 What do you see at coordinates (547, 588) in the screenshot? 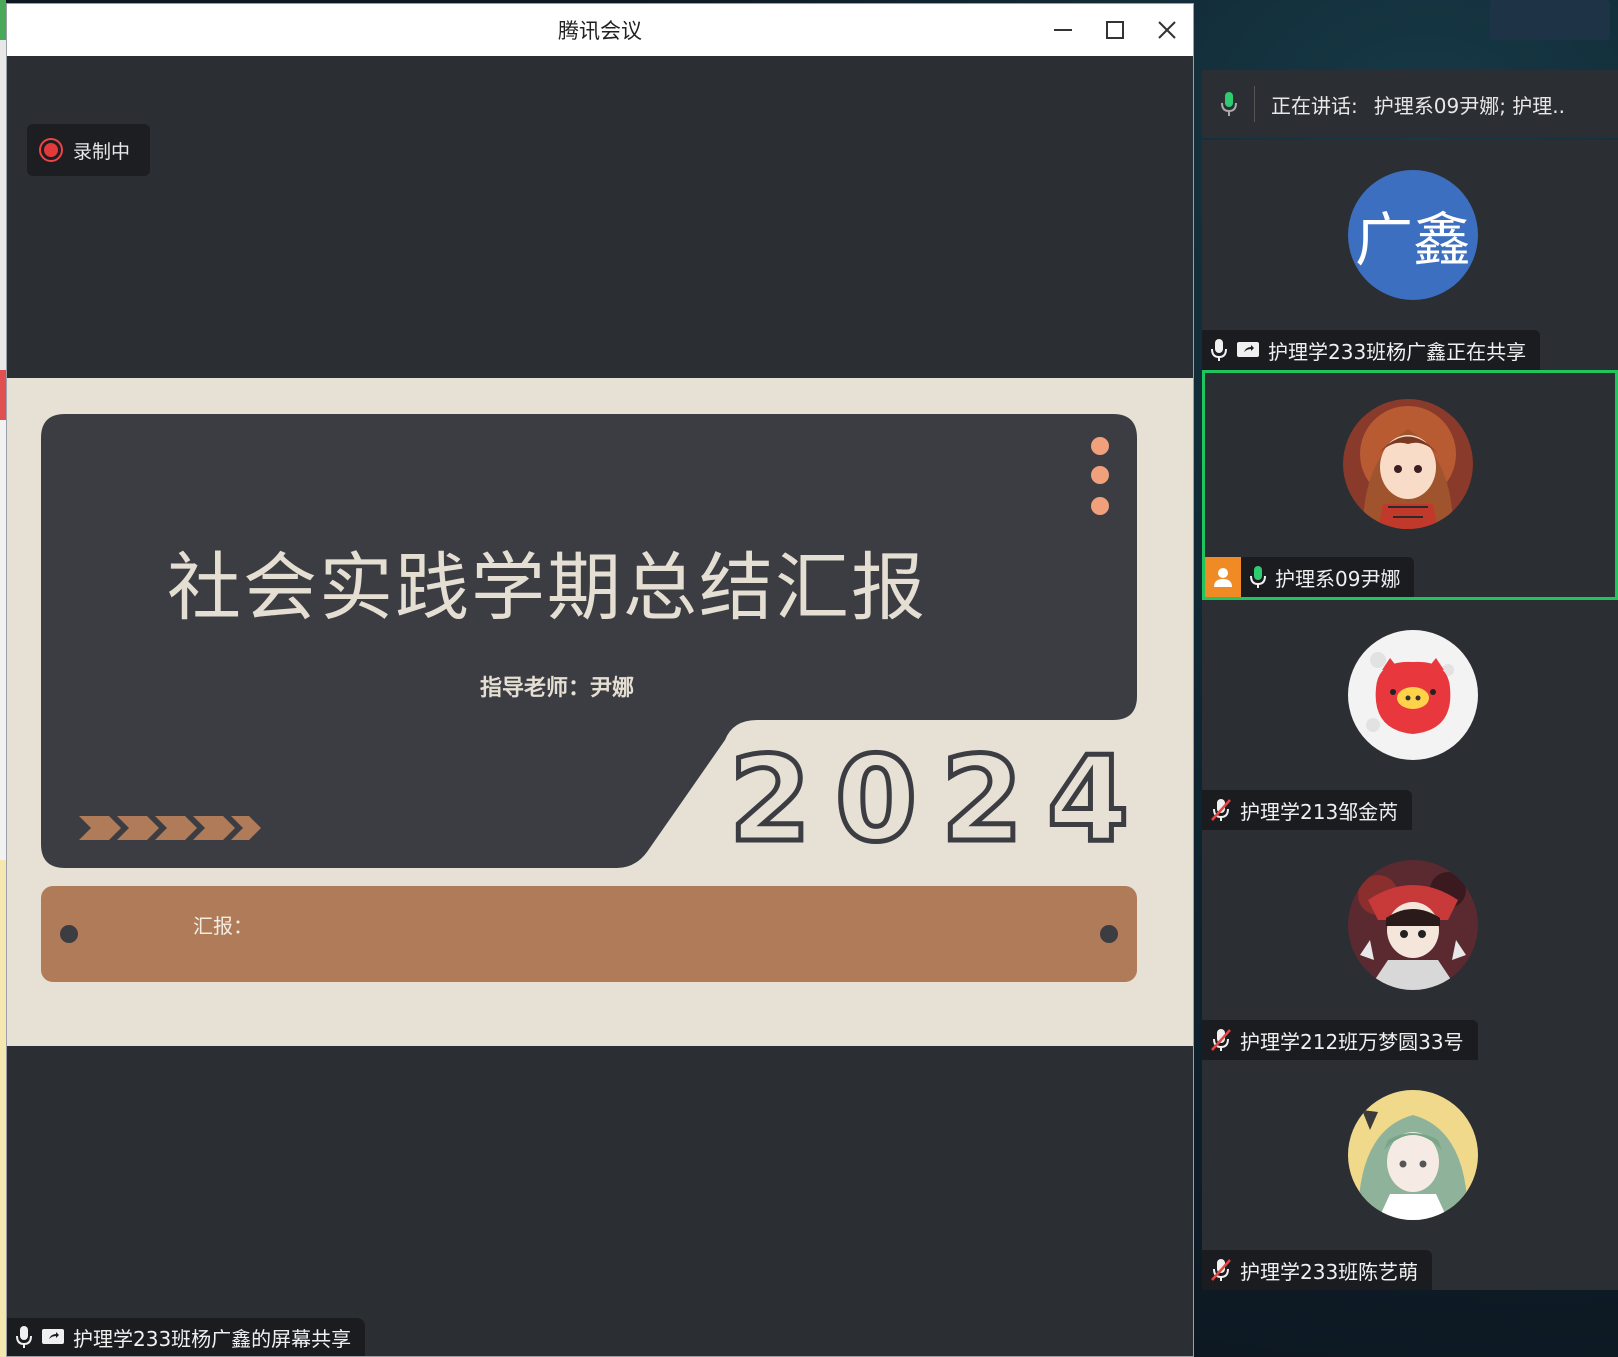
I see `slide-title: 社会实践学期总结汇报` at bounding box center [547, 588].